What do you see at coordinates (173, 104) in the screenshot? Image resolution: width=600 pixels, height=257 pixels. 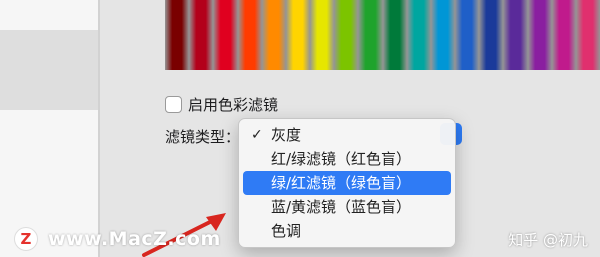 I see `enable-color-filter-checkbox` at bounding box center [173, 104].